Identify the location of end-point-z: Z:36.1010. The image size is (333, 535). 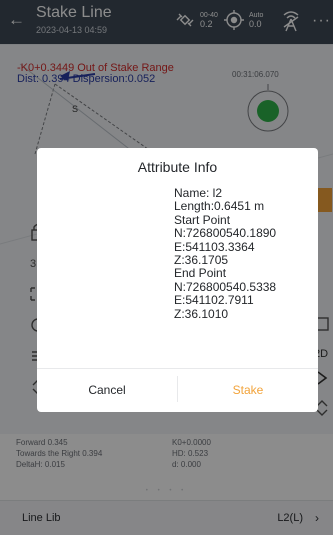
(201, 313).